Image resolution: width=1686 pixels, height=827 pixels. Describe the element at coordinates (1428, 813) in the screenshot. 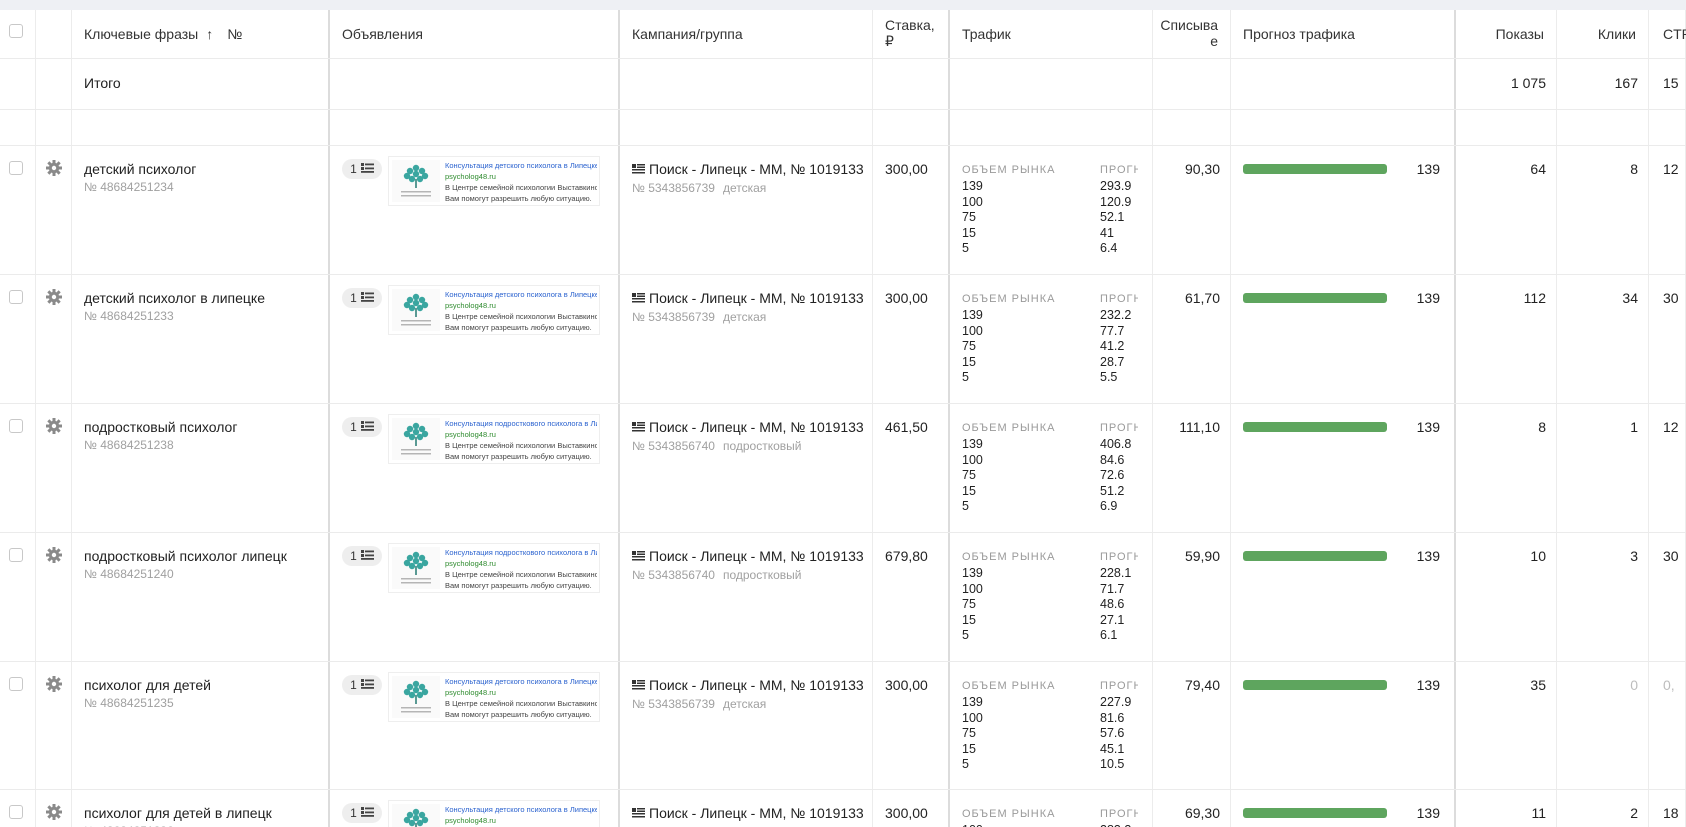

I see `forecast-value: 139` at that location.